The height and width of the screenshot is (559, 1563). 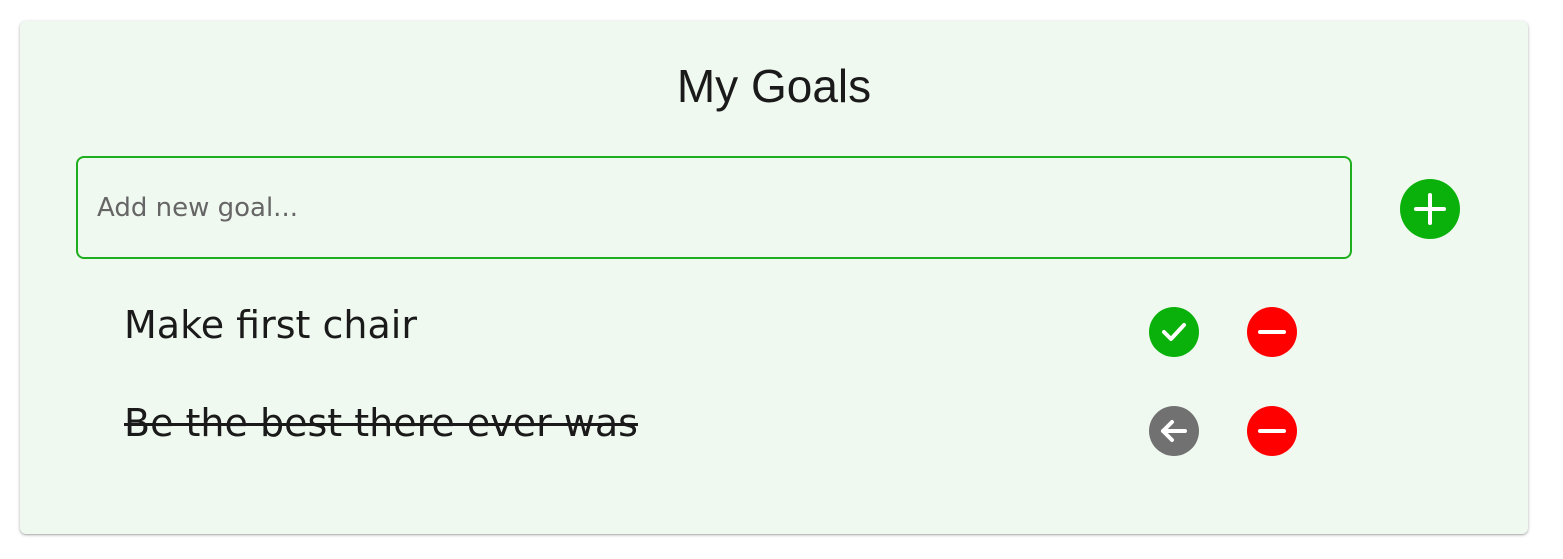 I want to click on arrow-left-icon, so click(x=1174, y=431).